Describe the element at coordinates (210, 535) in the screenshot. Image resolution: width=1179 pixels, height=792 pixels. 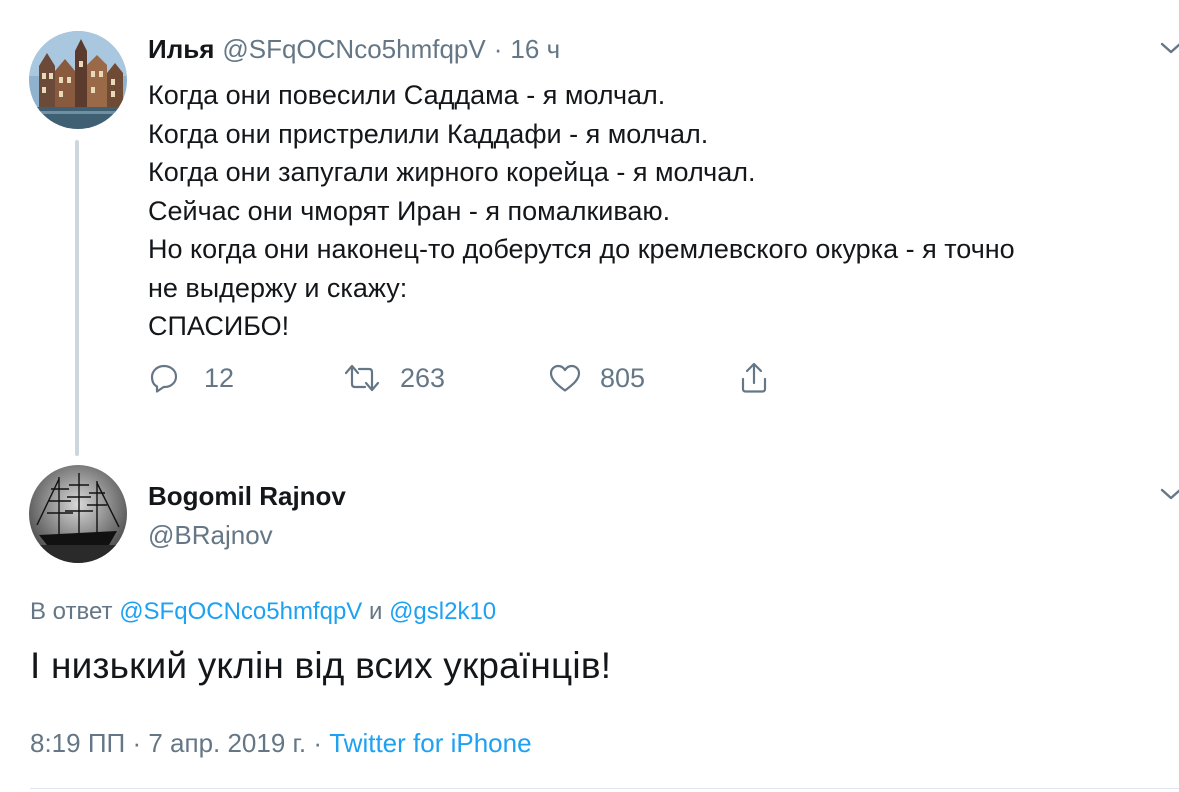
I see `tweet2-author-handle: @BRajnov` at that location.